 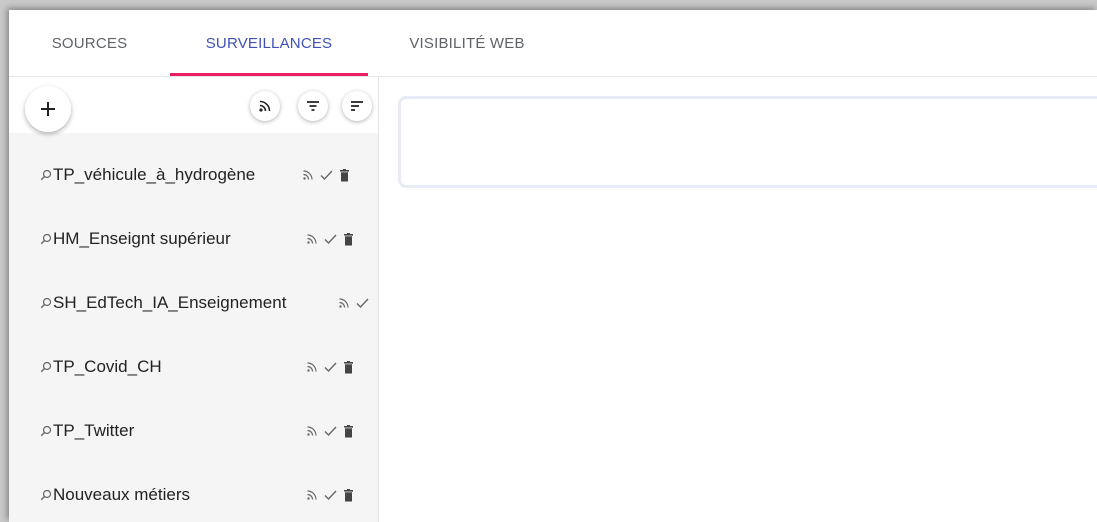 I want to click on tab-surveillances: SURVEILLANCES, so click(x=269, y=43).